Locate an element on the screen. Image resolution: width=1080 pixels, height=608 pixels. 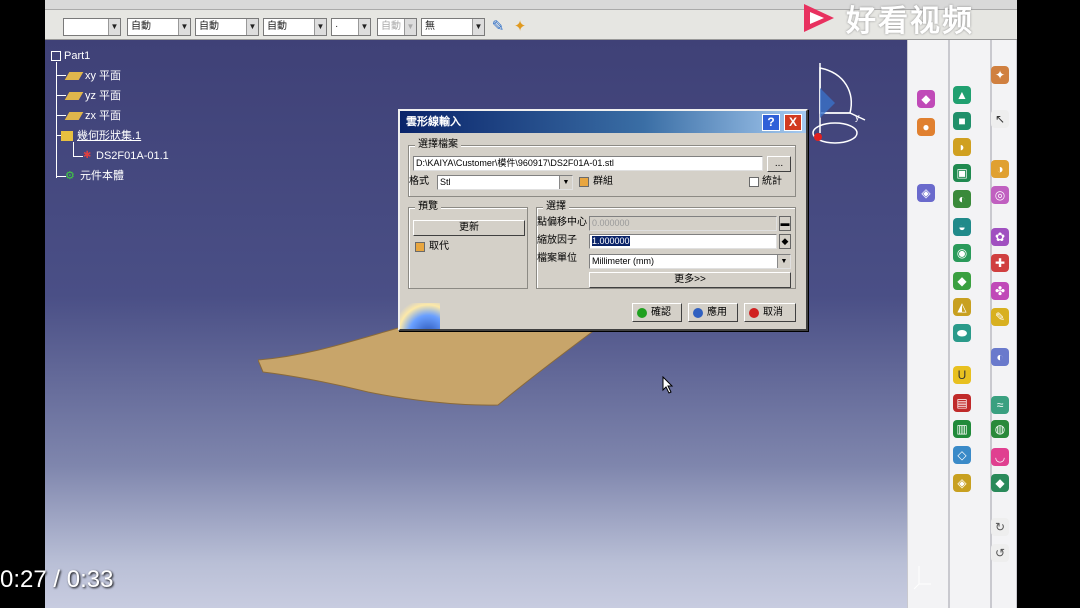
rotate-icon: ↺ is located at coordinates (1000, 553).